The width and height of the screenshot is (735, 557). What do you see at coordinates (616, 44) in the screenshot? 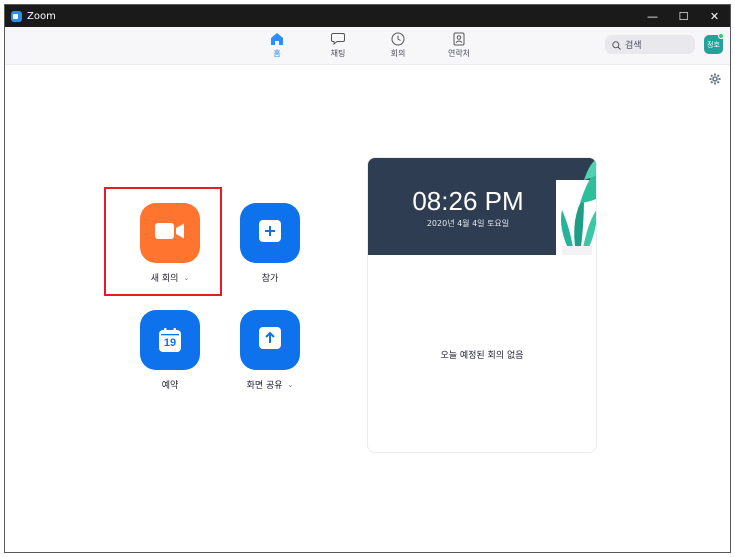
I see `search-icon` at bounding box center [616, 44].